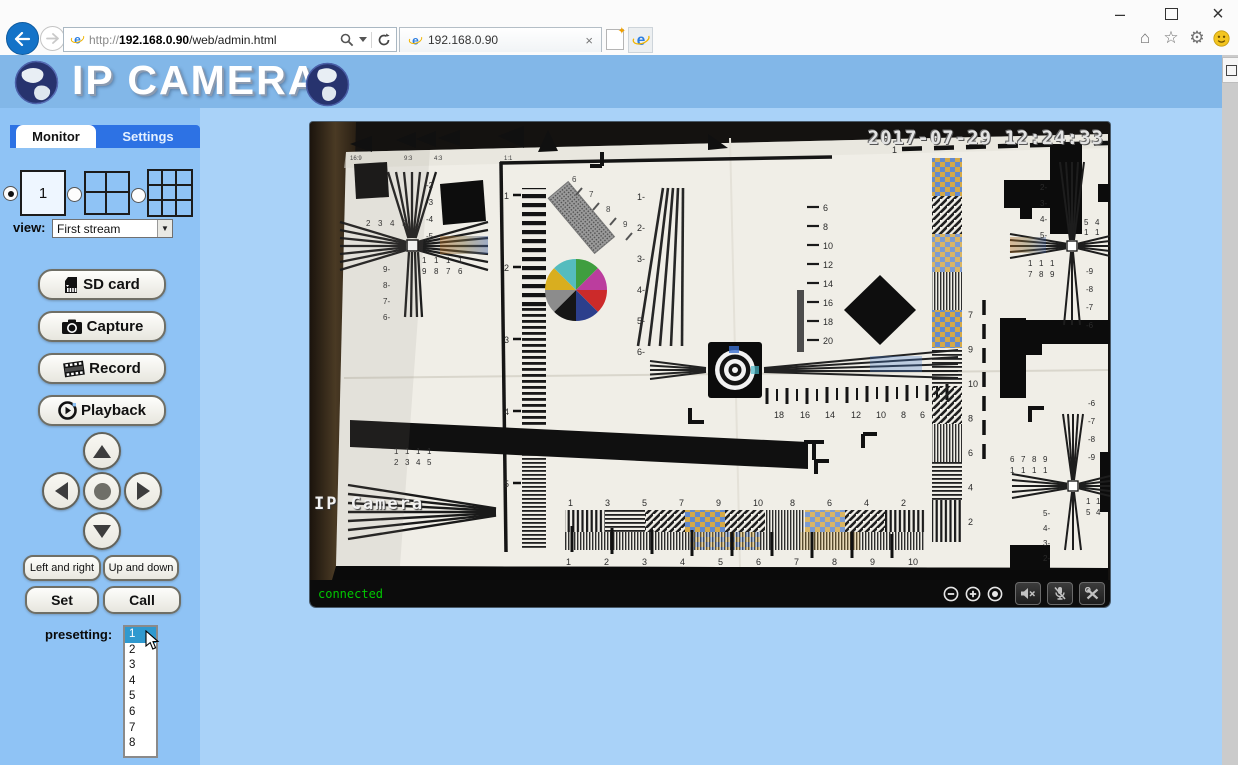  Describe the element at coordinates (616, 38) in the screenshot. I see `new-tab-button: ✦` at that location.